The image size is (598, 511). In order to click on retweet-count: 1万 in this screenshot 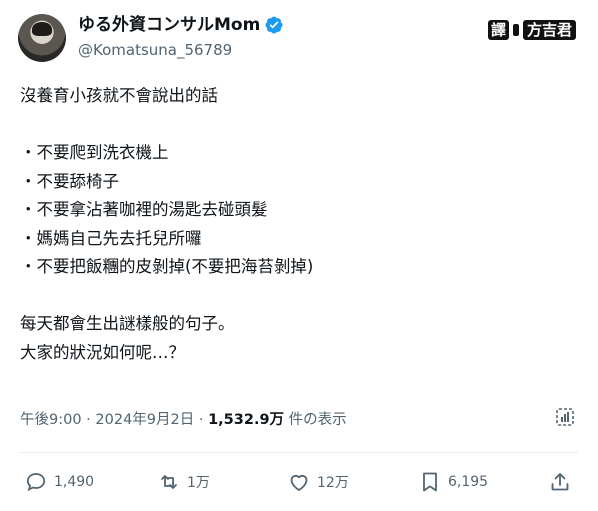, I will do `click(198, 483)`.